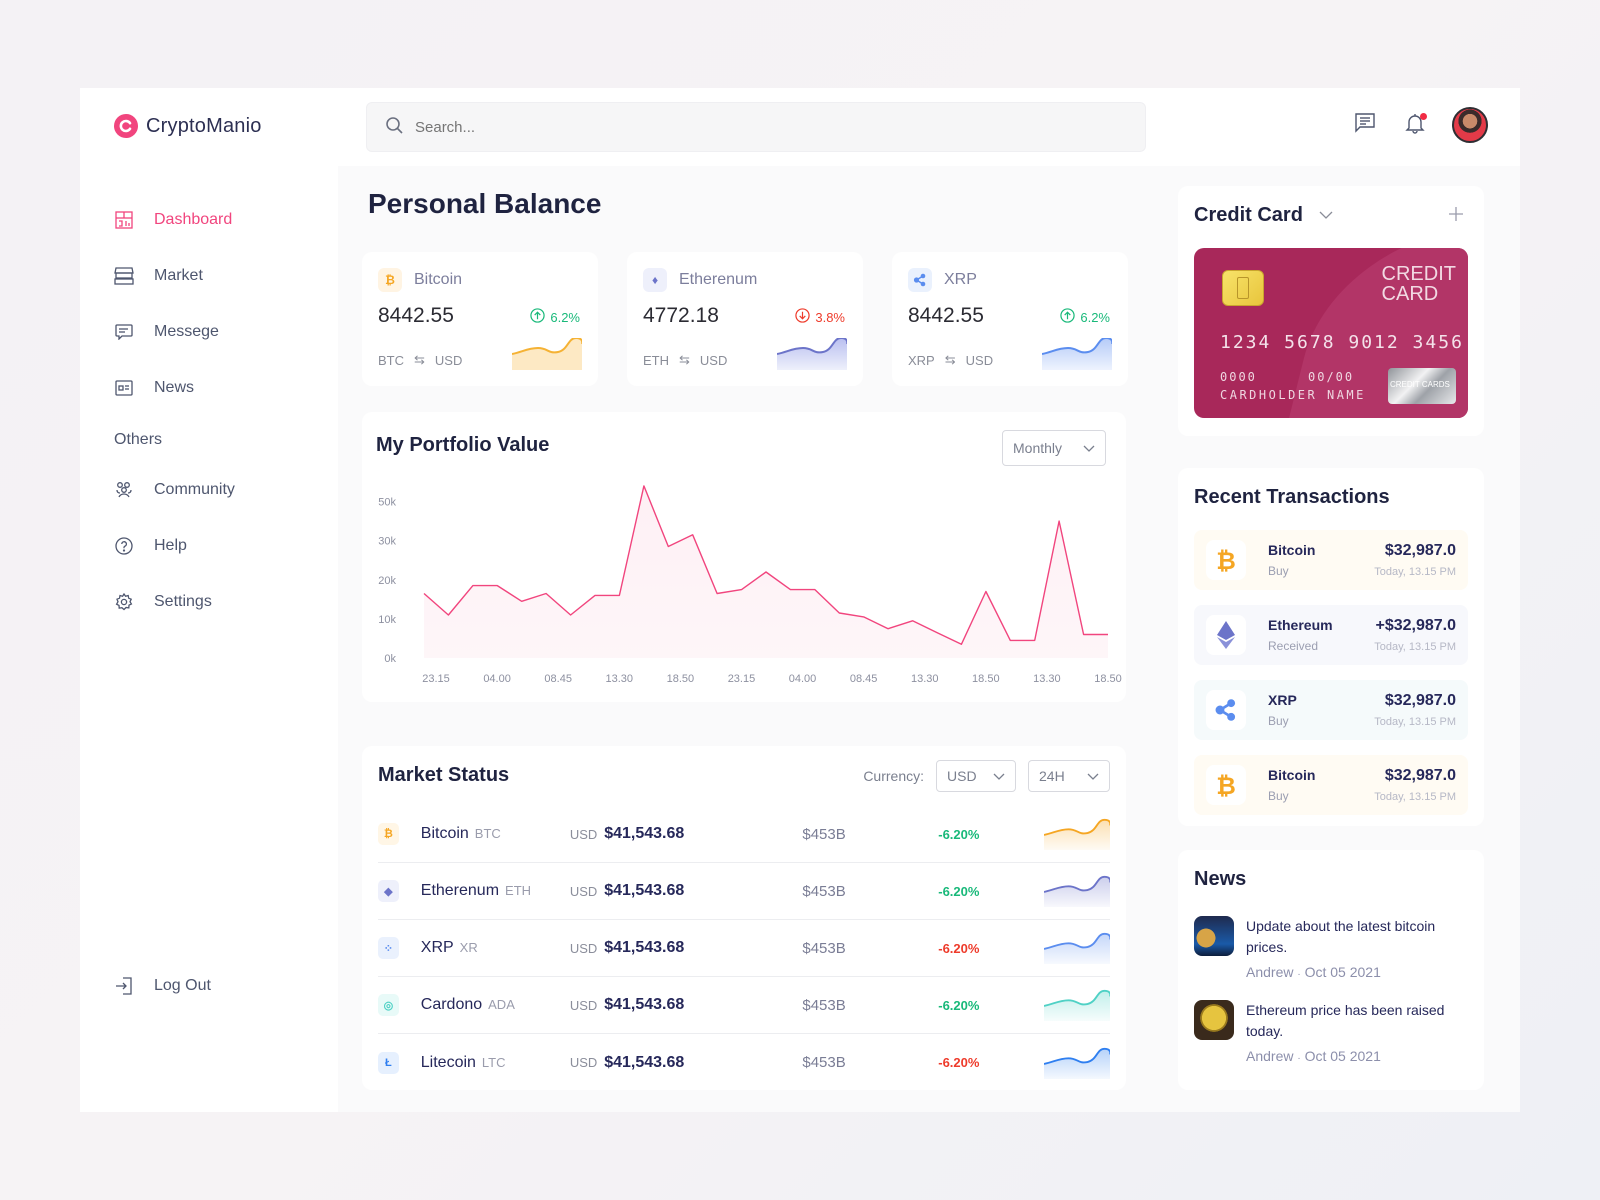 Image resolution: width=1600 pixels, height=1200 pixels. What do you see at coordinates (124, 546) in the screenshot?
I see `help-icon` at bounding box center [124, 546].